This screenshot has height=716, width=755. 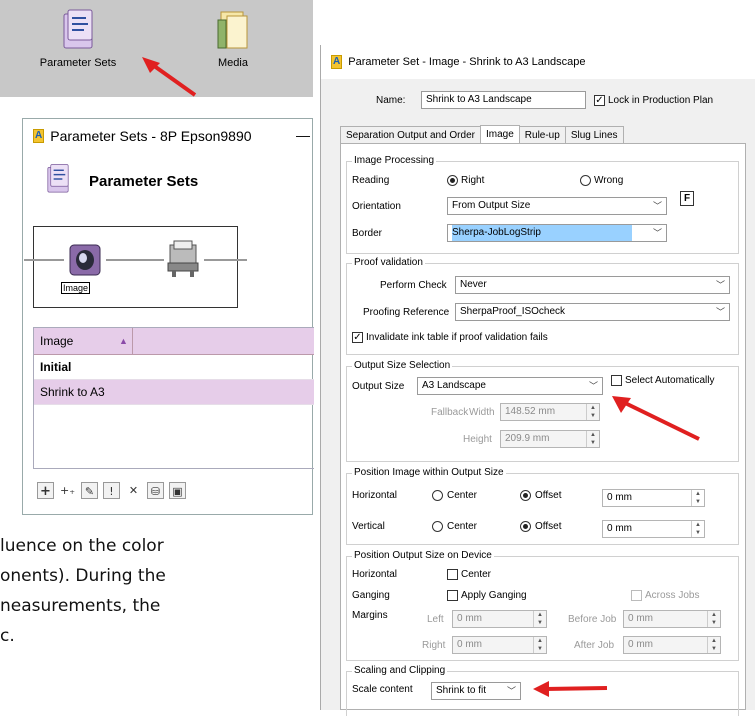 I want to click on output-size-value: A3 Landscape, so click(x=454, y=385).